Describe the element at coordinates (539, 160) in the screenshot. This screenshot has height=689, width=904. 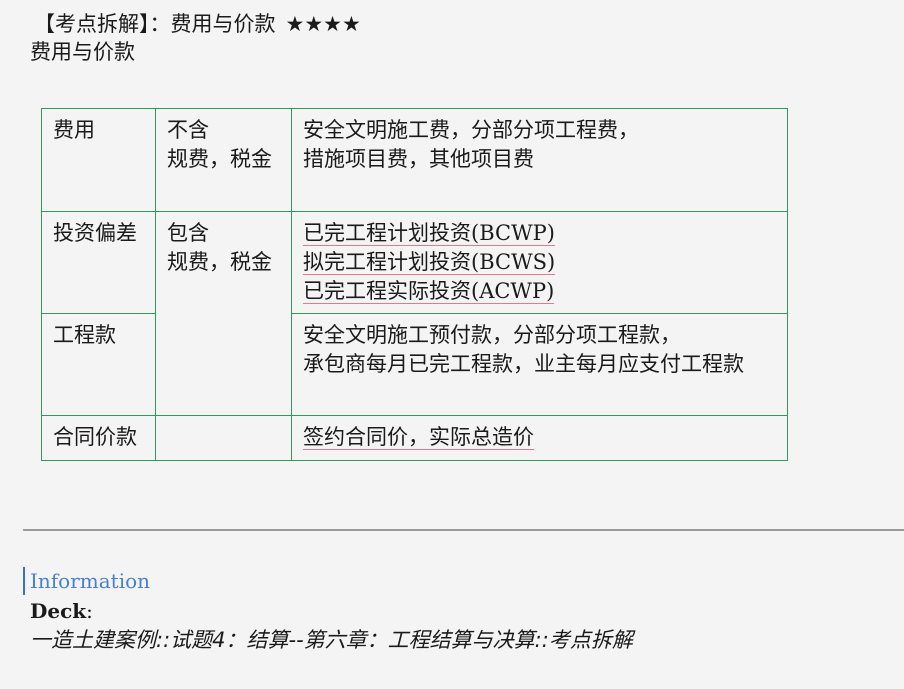
I see `table-cell: 安全文明施工费，分部分项工程费， 措施项目费，其他项目费` at that location.